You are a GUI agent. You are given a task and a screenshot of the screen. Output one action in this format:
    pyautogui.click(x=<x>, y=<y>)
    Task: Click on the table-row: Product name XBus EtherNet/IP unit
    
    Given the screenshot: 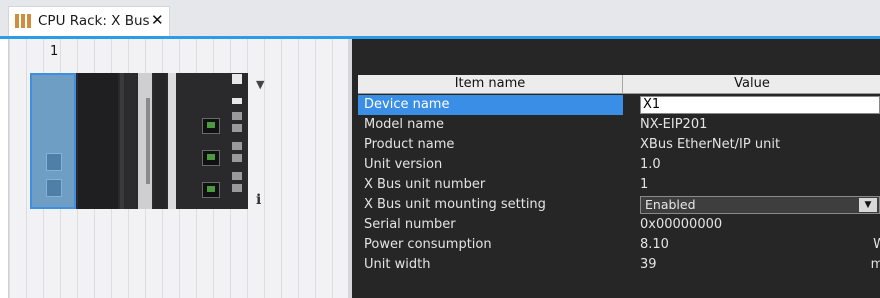 What is the action you would take?
    pyautogui.click(x=619, y=145)
    